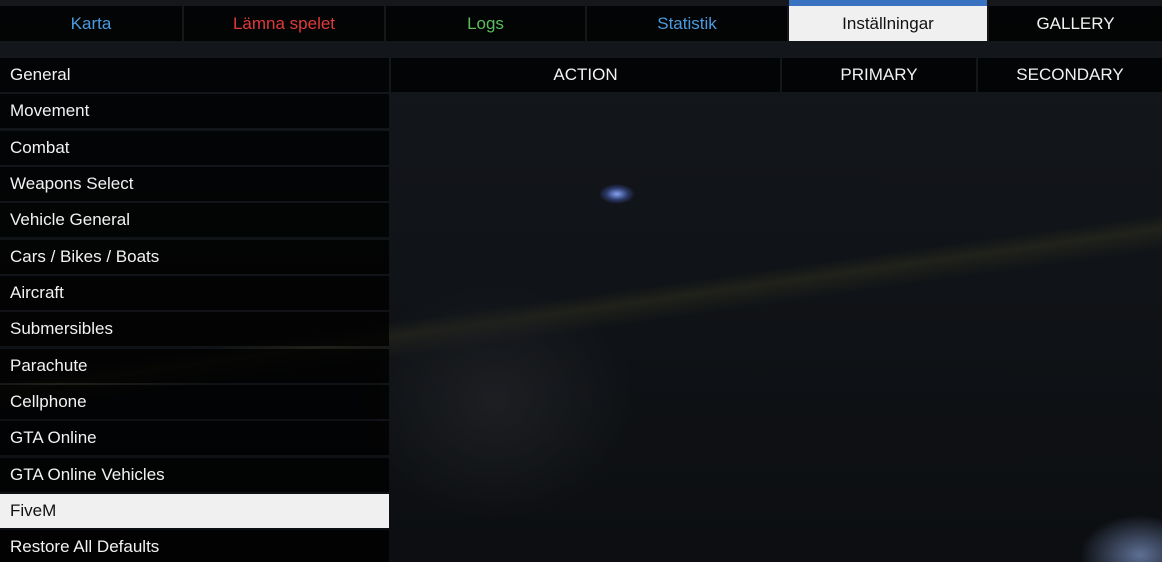 This screenshot has height=562, width=1162. I want to click on menu-item-gta-online: GTA Online, so click(194, 438).